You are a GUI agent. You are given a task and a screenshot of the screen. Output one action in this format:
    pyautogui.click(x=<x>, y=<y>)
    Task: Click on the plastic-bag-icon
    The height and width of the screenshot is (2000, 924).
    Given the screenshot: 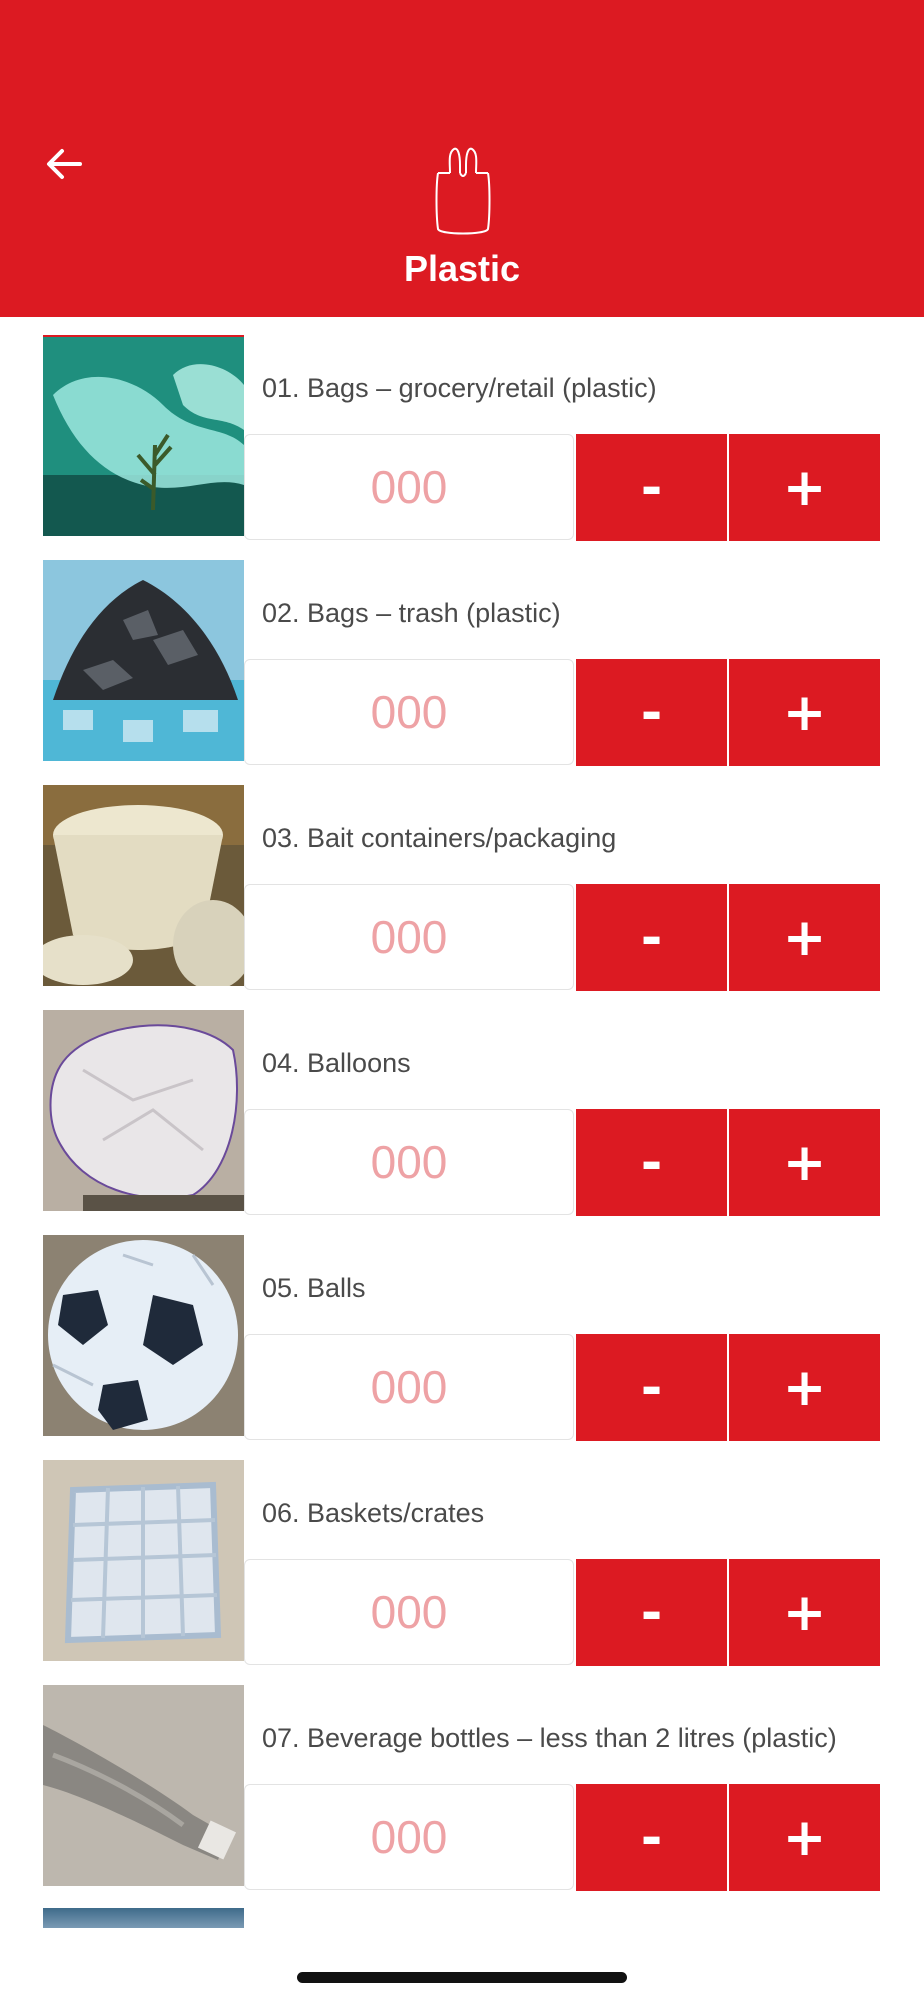 What is the action you would take?
    pyautogui.click(x=463, y=191)
    